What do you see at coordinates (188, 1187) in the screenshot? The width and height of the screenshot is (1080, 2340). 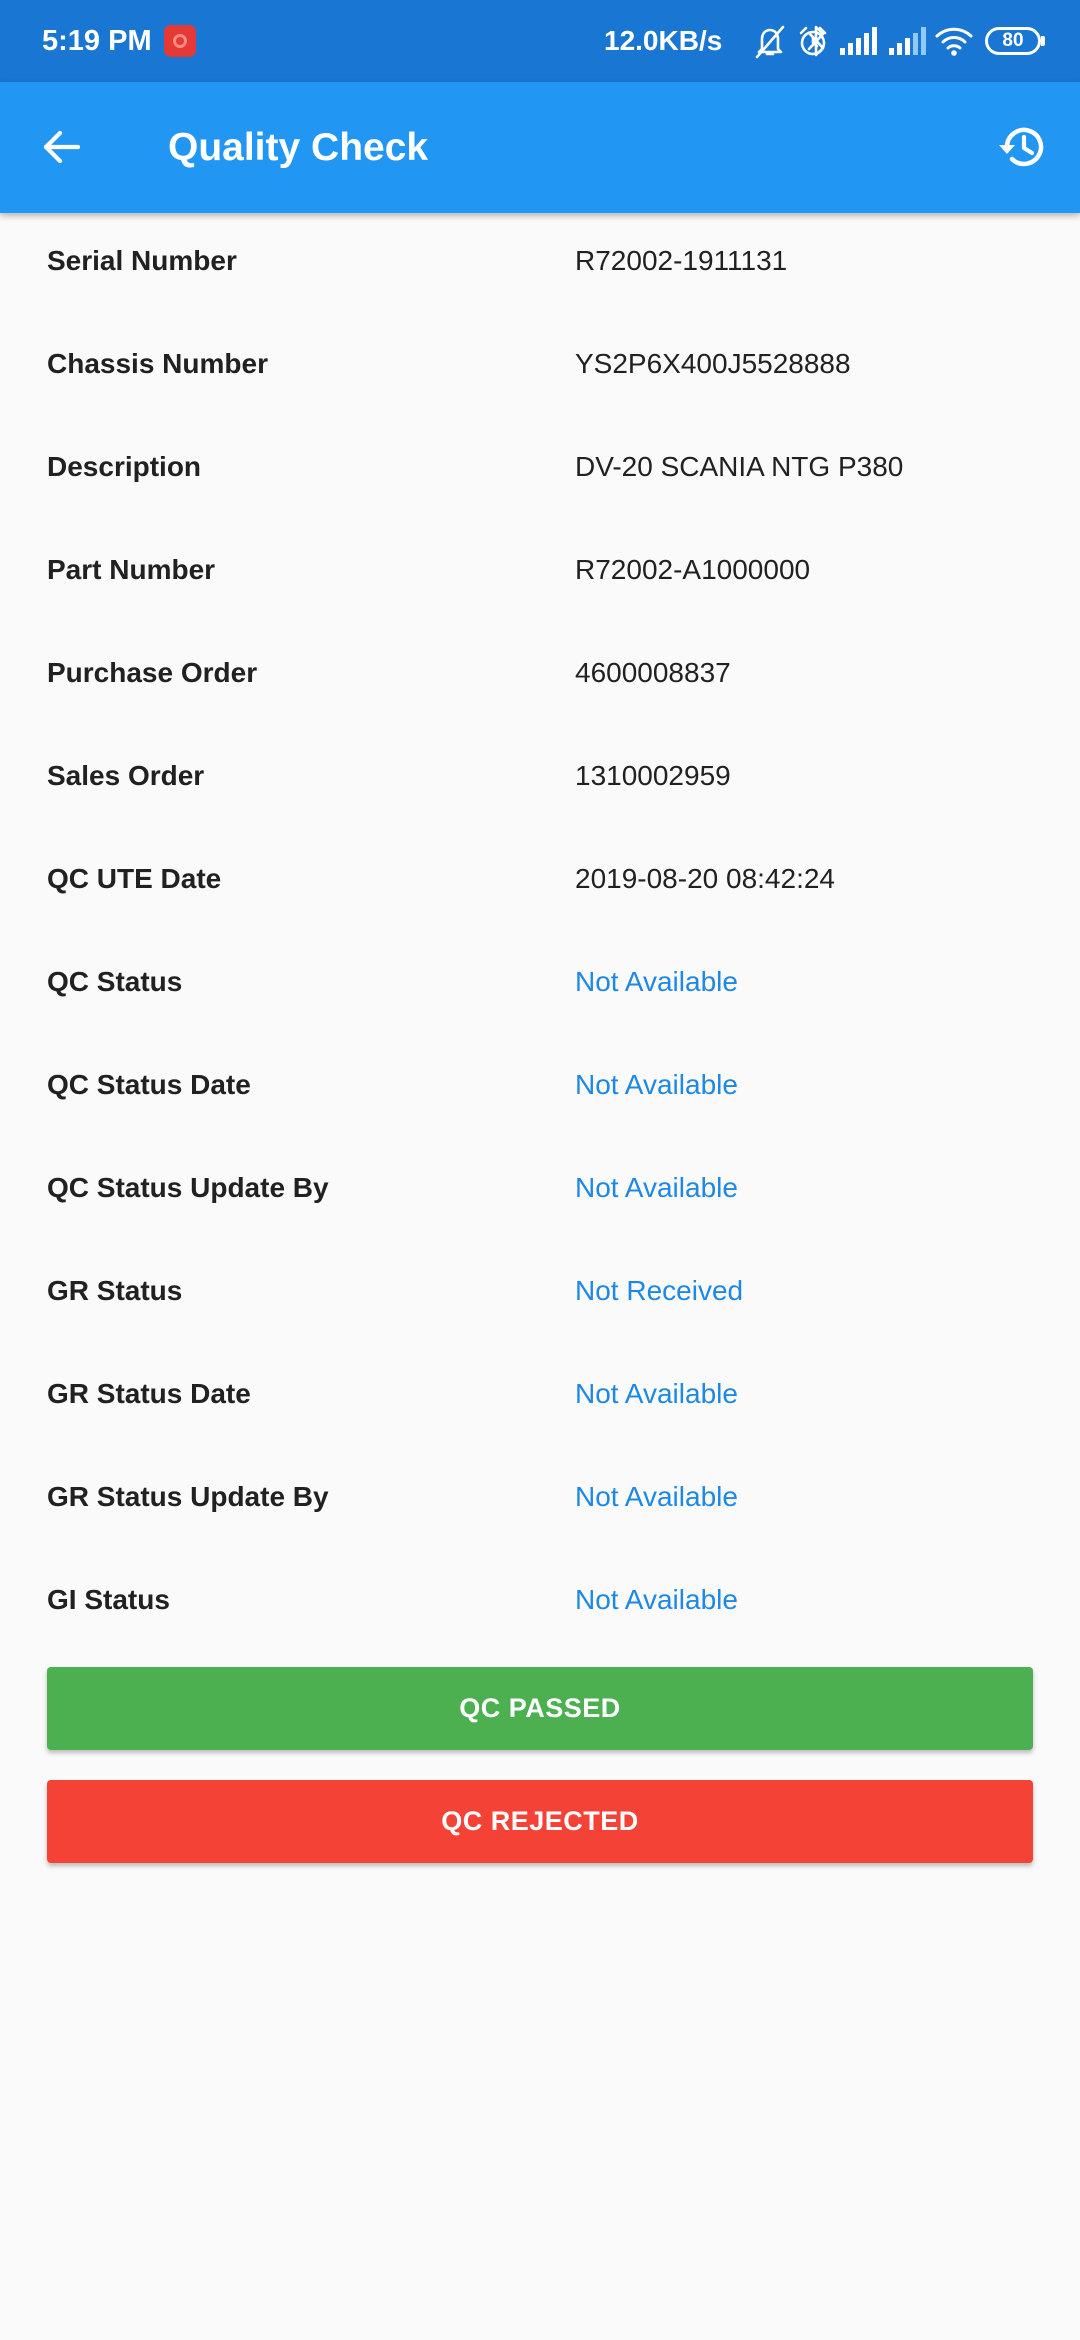 I see `detail-label: QC Status Update By` at bounding box center [188, 1187].